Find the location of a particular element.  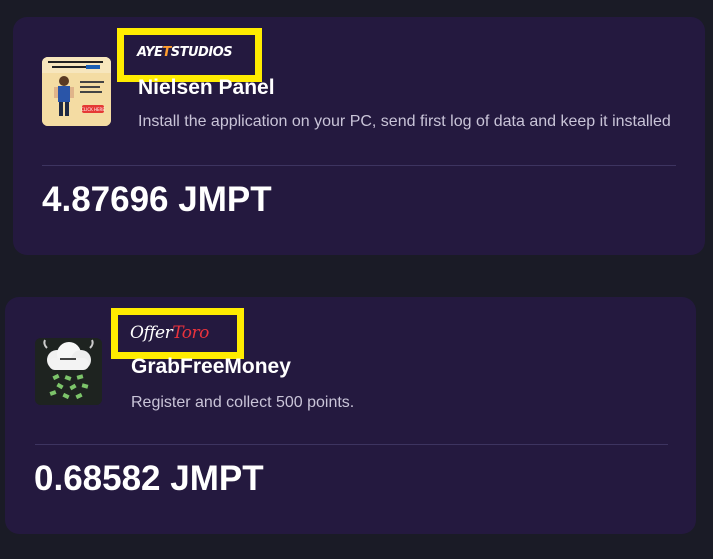

offer-thumbnail: CLICK HERE is located at coordinates (76, 91).